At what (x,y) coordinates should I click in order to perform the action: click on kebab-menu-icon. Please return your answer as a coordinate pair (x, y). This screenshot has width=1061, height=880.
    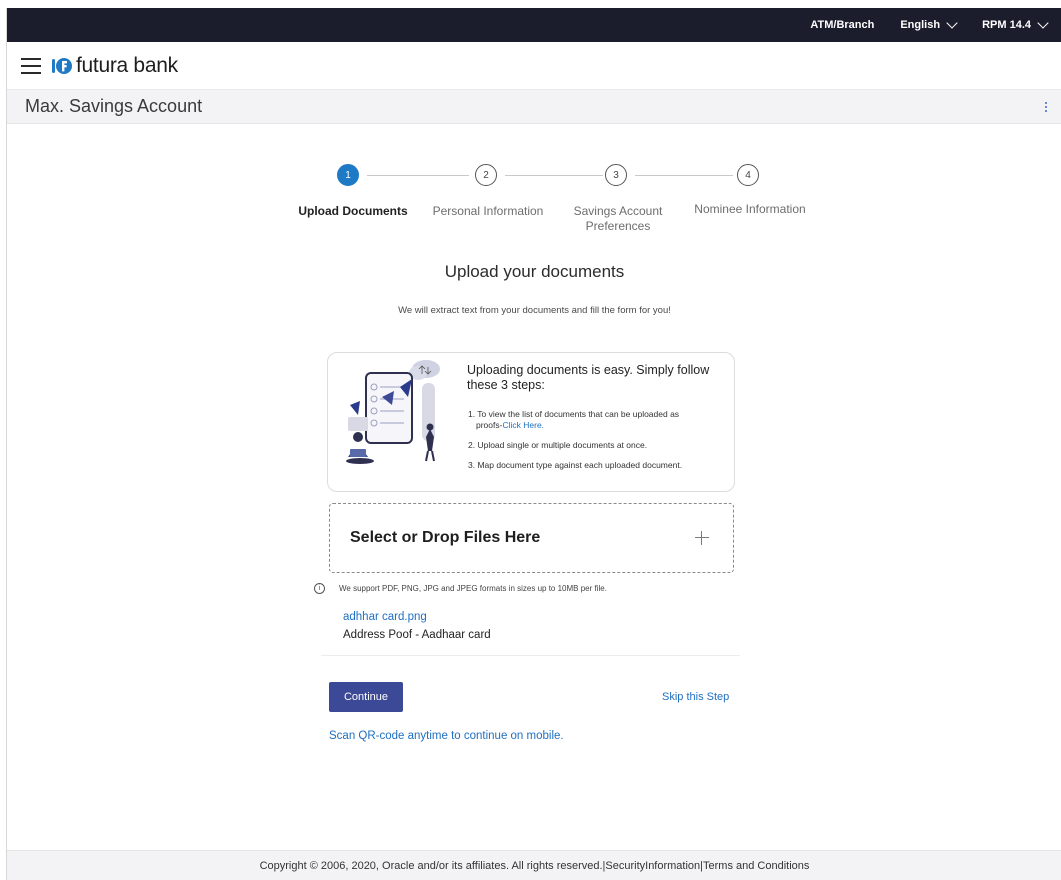
    Looking at the image, I should click on (1046, 106).